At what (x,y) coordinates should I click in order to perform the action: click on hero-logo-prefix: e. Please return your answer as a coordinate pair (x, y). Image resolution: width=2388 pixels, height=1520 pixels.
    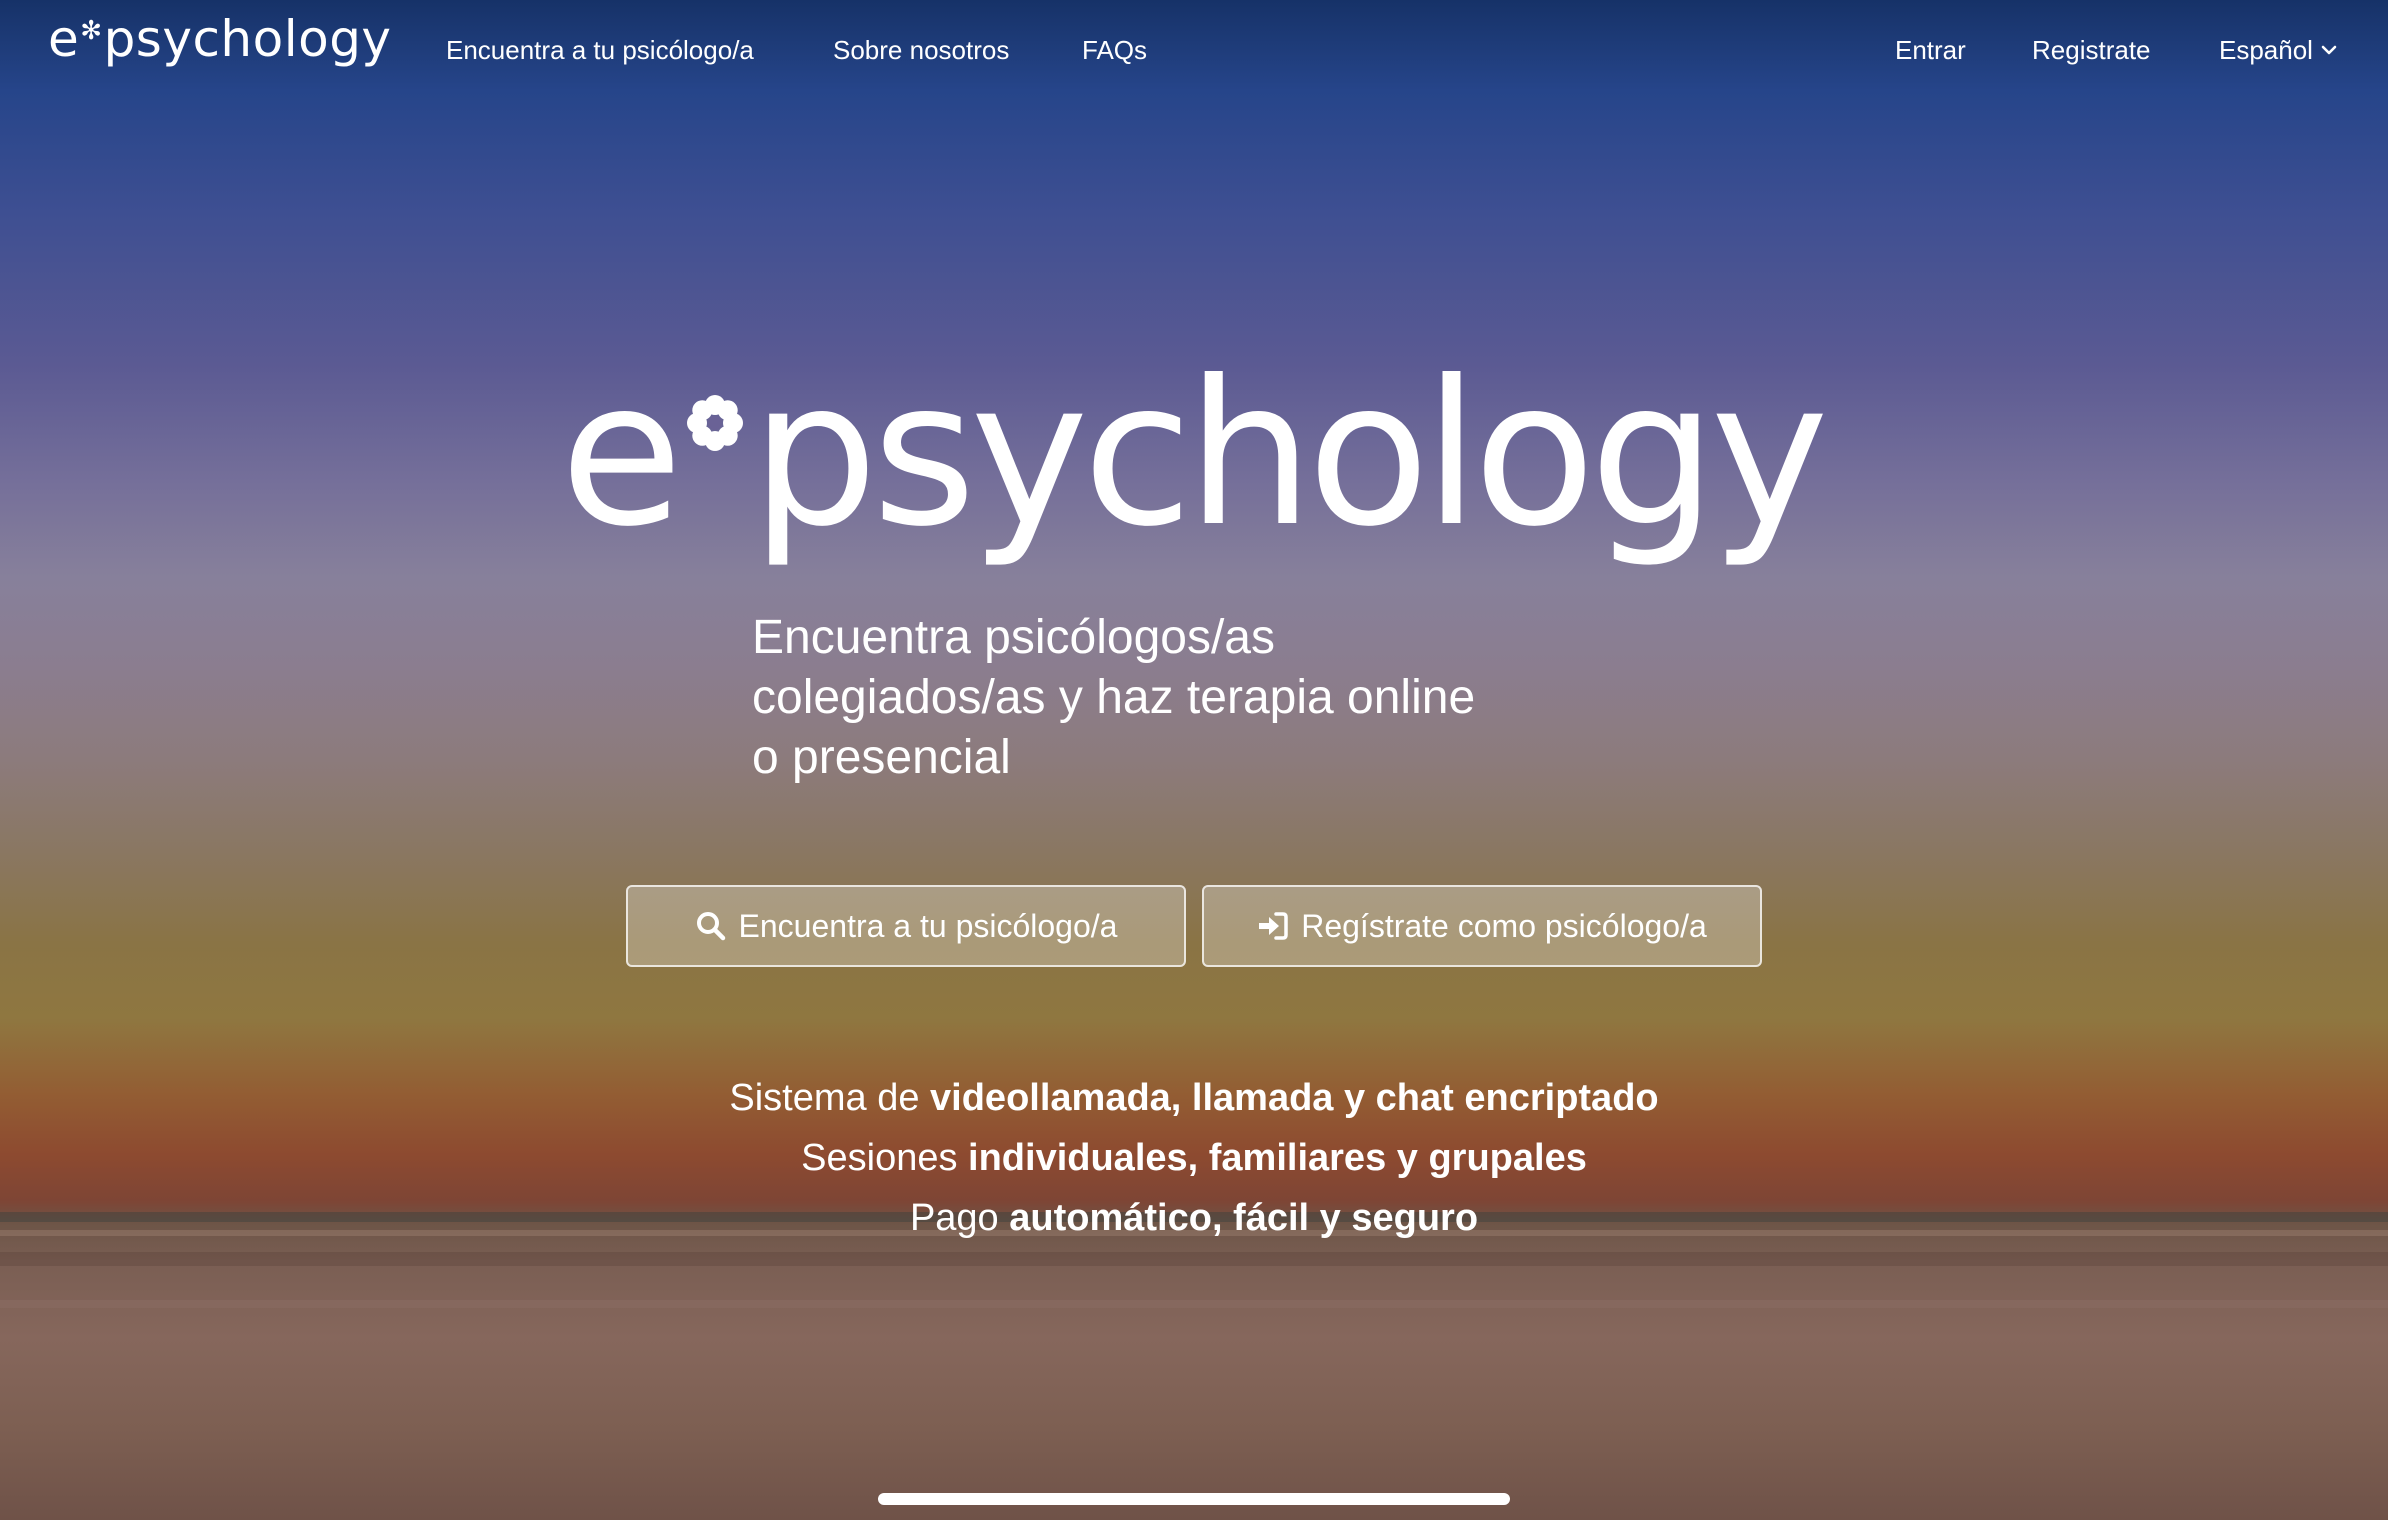
    Looking at the image, I should click on (621, 454).